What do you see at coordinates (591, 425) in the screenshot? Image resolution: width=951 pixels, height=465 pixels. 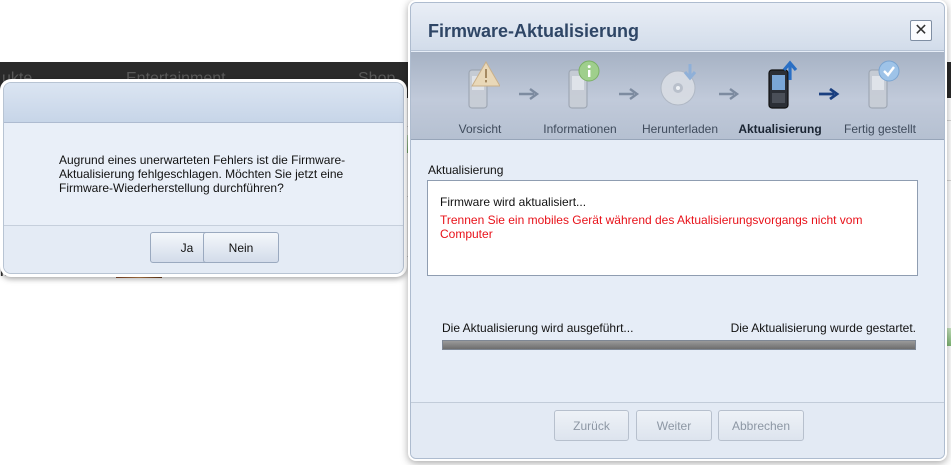 I see `back-button: Zurück` at bounding box center [591, 425].